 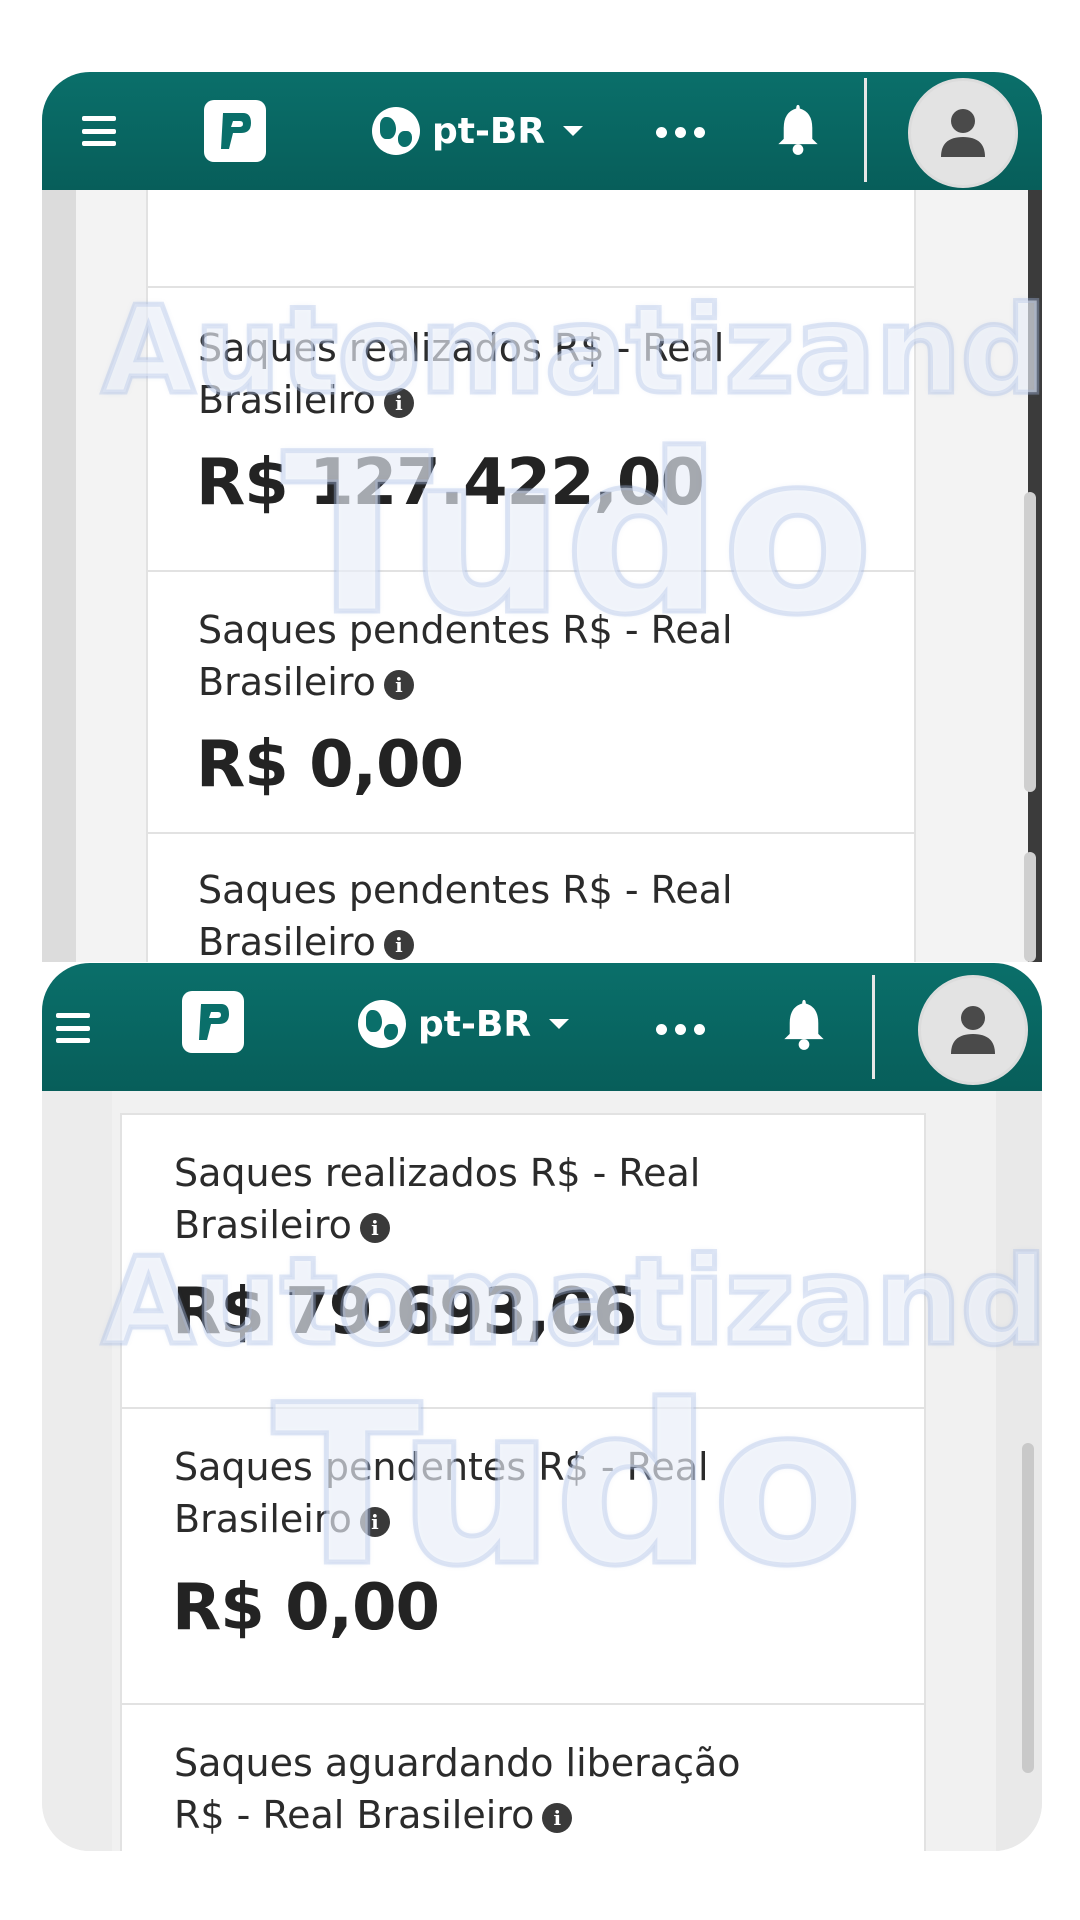 I want to click on scrollbar-lower, so click(x=1030, y=907).